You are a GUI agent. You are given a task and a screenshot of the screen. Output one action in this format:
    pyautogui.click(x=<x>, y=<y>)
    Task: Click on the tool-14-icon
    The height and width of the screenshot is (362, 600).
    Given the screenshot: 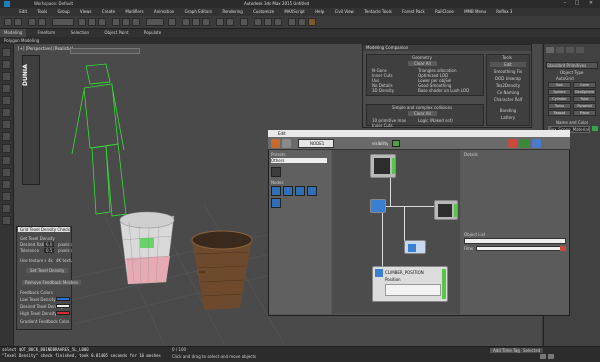 What is the action you would take?
    pyautogui.click(x=6, y=208)
    